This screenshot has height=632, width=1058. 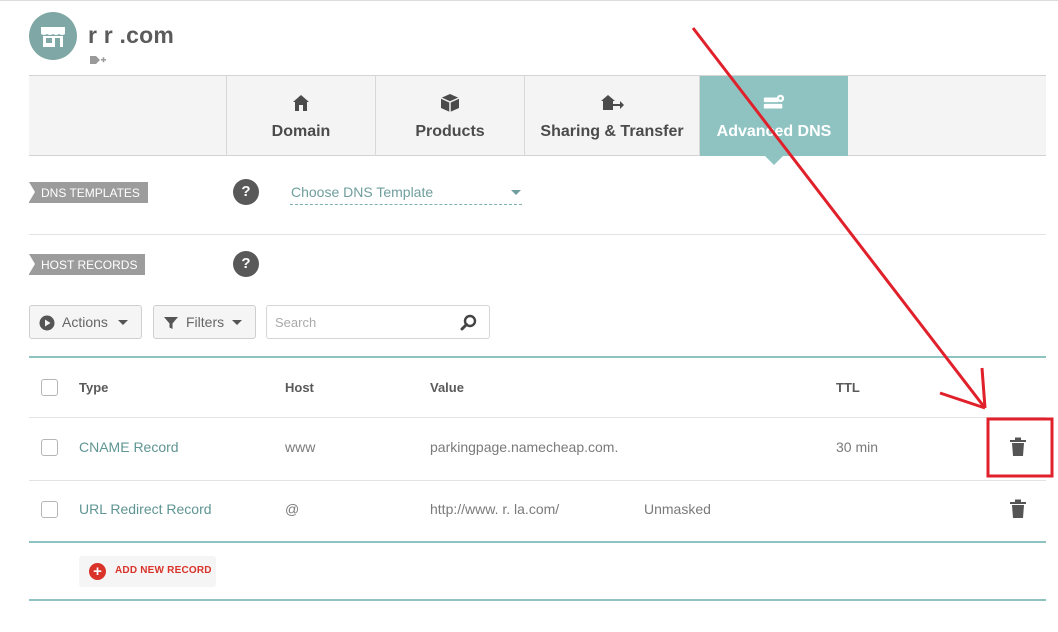 I want to click on column-header-ttl: TTL, so click(x=848, y=387).